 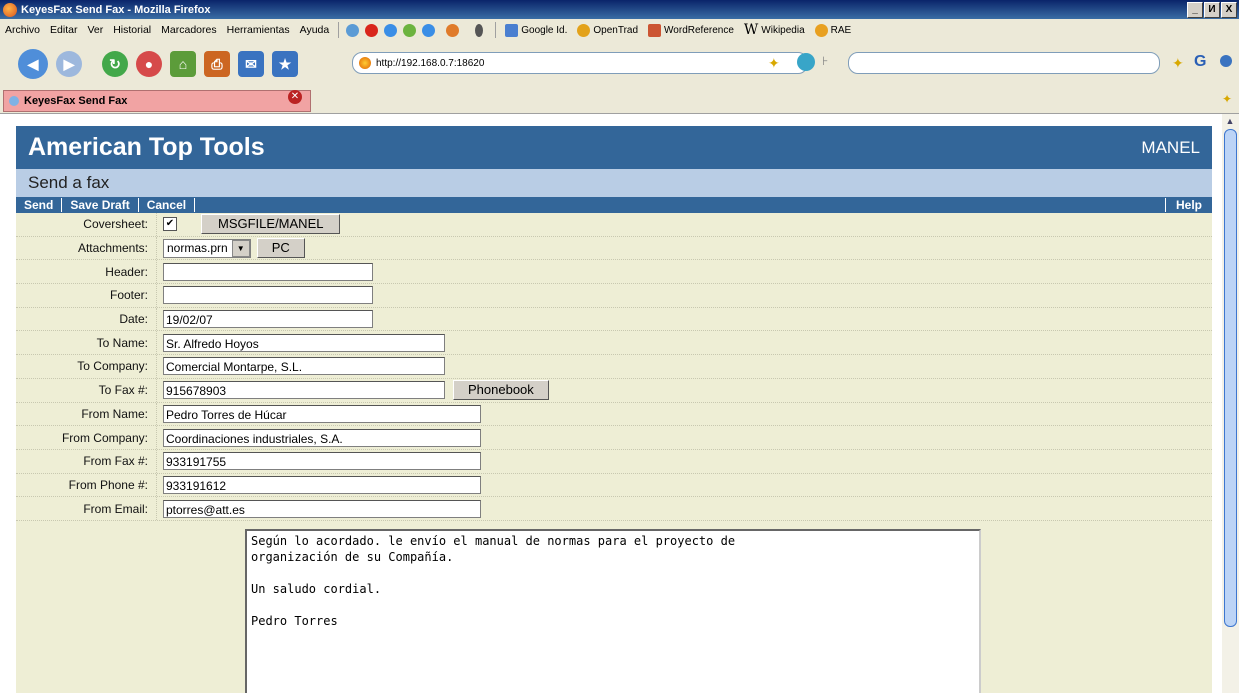 I want to click on action-bar: Send Save Draft Cancel Help, so click(x=614, y=205).